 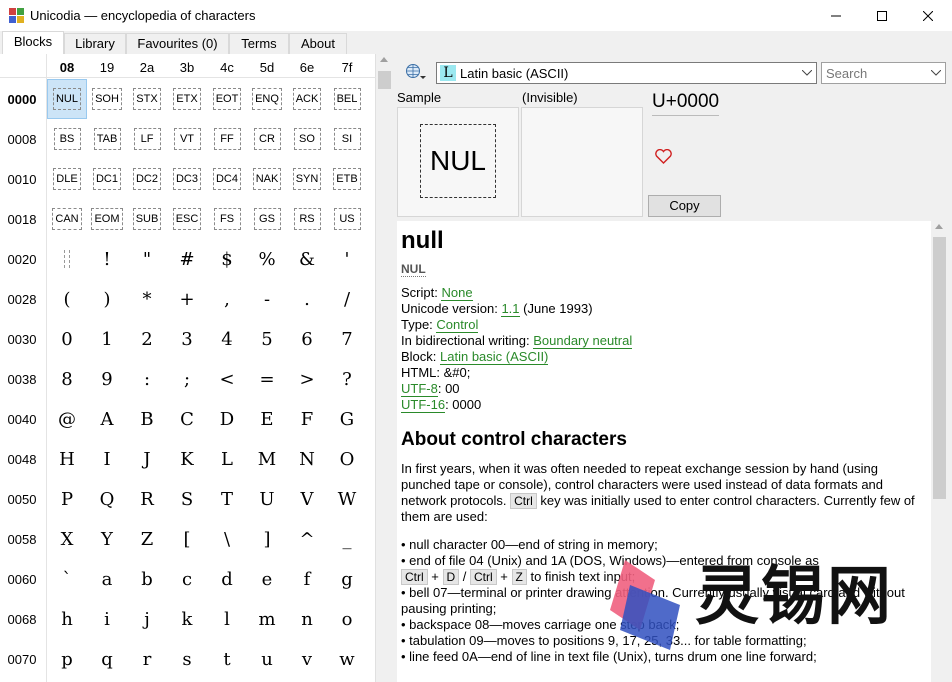 I want to click on char-cell: V, so click(x=307, y=499).